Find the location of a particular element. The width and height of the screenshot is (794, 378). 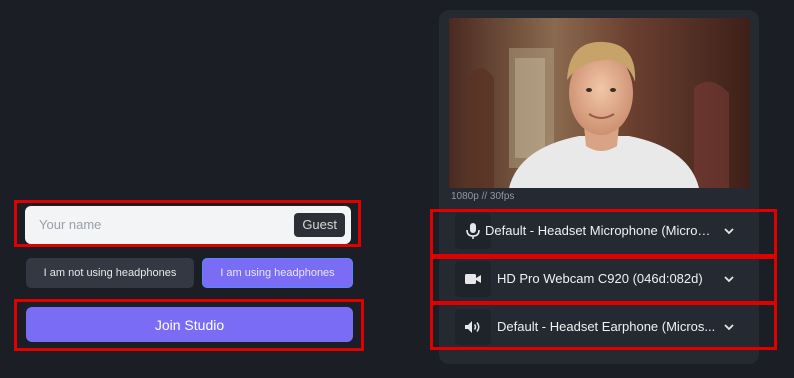

camera-icon is located at coordinates (473, 279).